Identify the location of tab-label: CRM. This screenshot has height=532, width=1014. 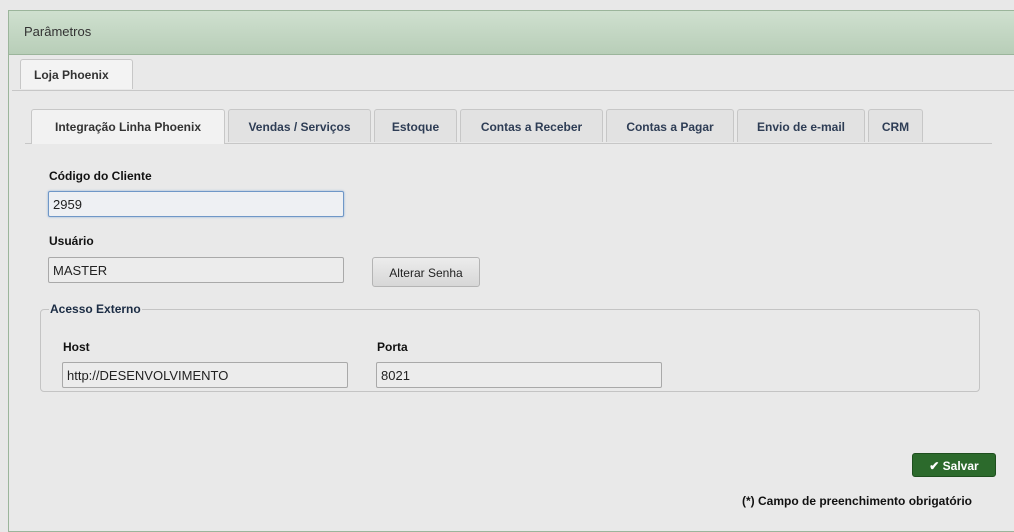
(895, 127).